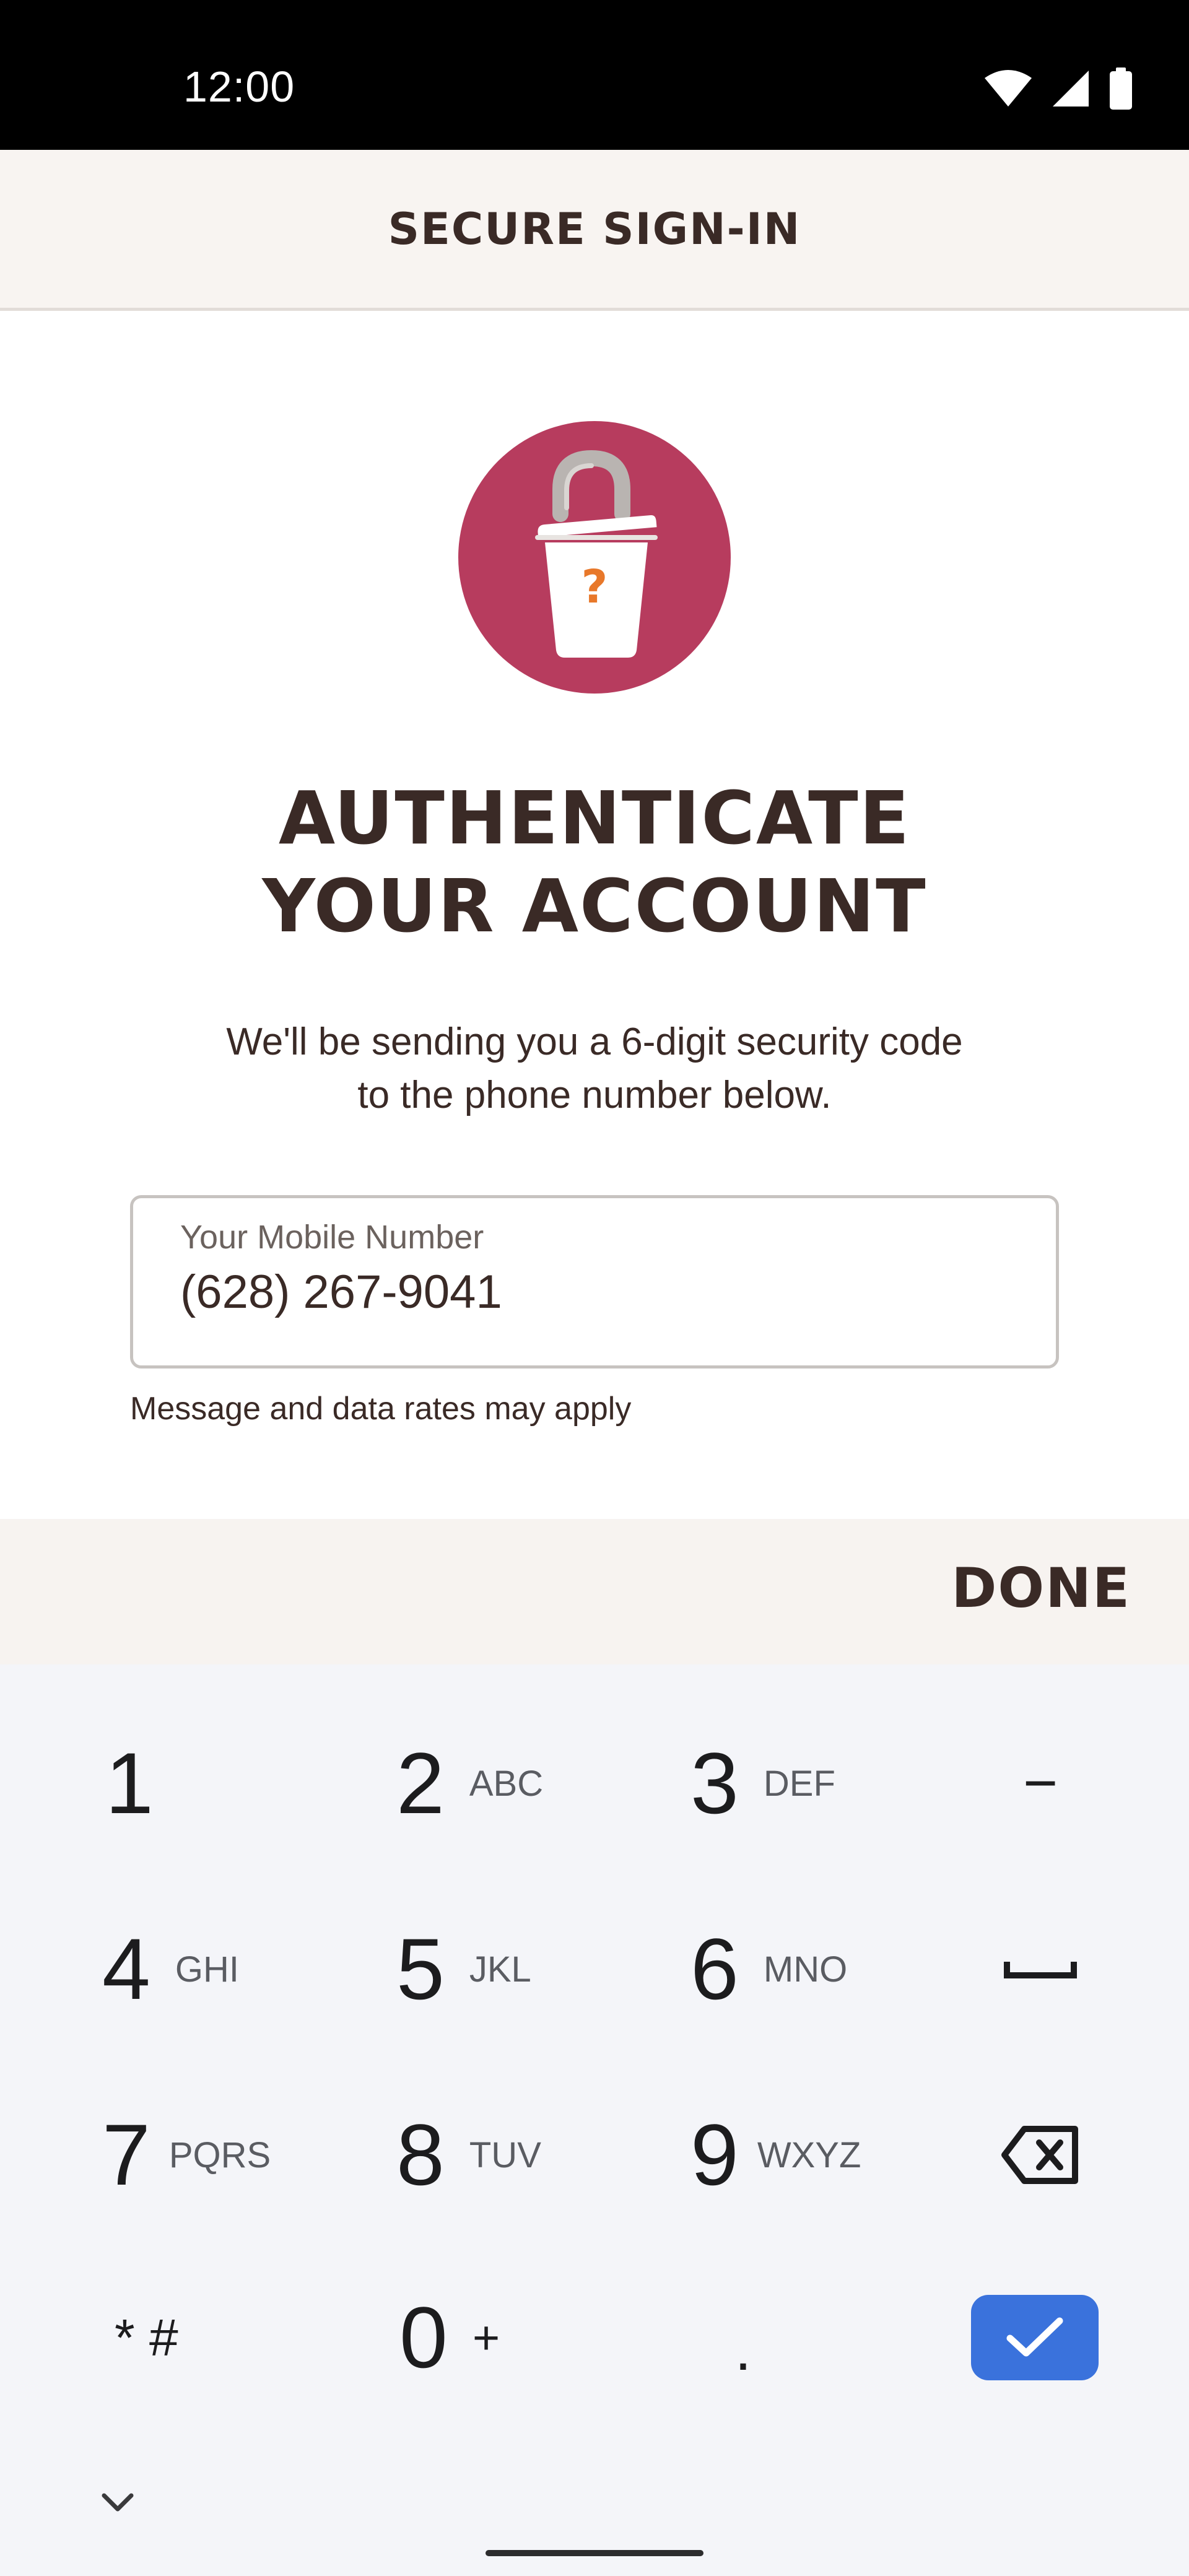 This screenshot has width=1189, height=2576. What do you see at coordinates (486, 2337) in the screenshot?
I see `plus-symbol: +` at bounding box center [486, 2337].